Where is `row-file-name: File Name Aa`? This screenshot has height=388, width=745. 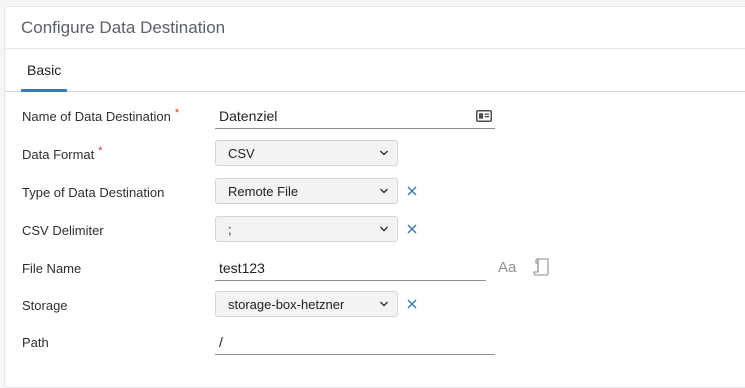 row-file-name: File Name Aa is located at coordinates (375, 268).